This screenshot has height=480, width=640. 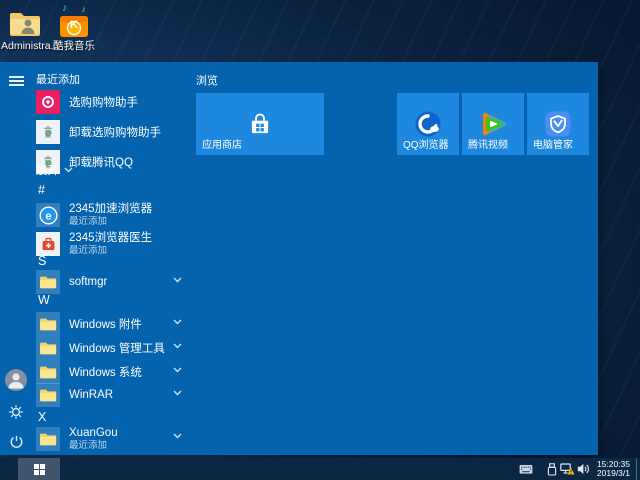 What do you see at coordinates (58, 80) in the screenshot?
I see `recently-added-header: 最近添加` at bounding box center [58, 80].